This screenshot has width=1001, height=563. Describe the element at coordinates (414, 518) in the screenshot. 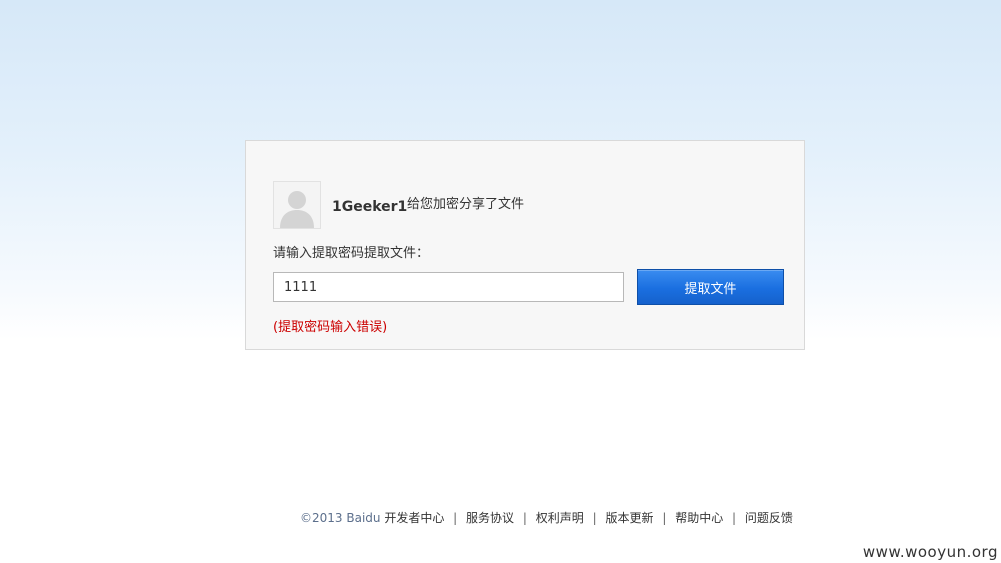

I see `footer-link-developer-center: 开发者中心` at that location.